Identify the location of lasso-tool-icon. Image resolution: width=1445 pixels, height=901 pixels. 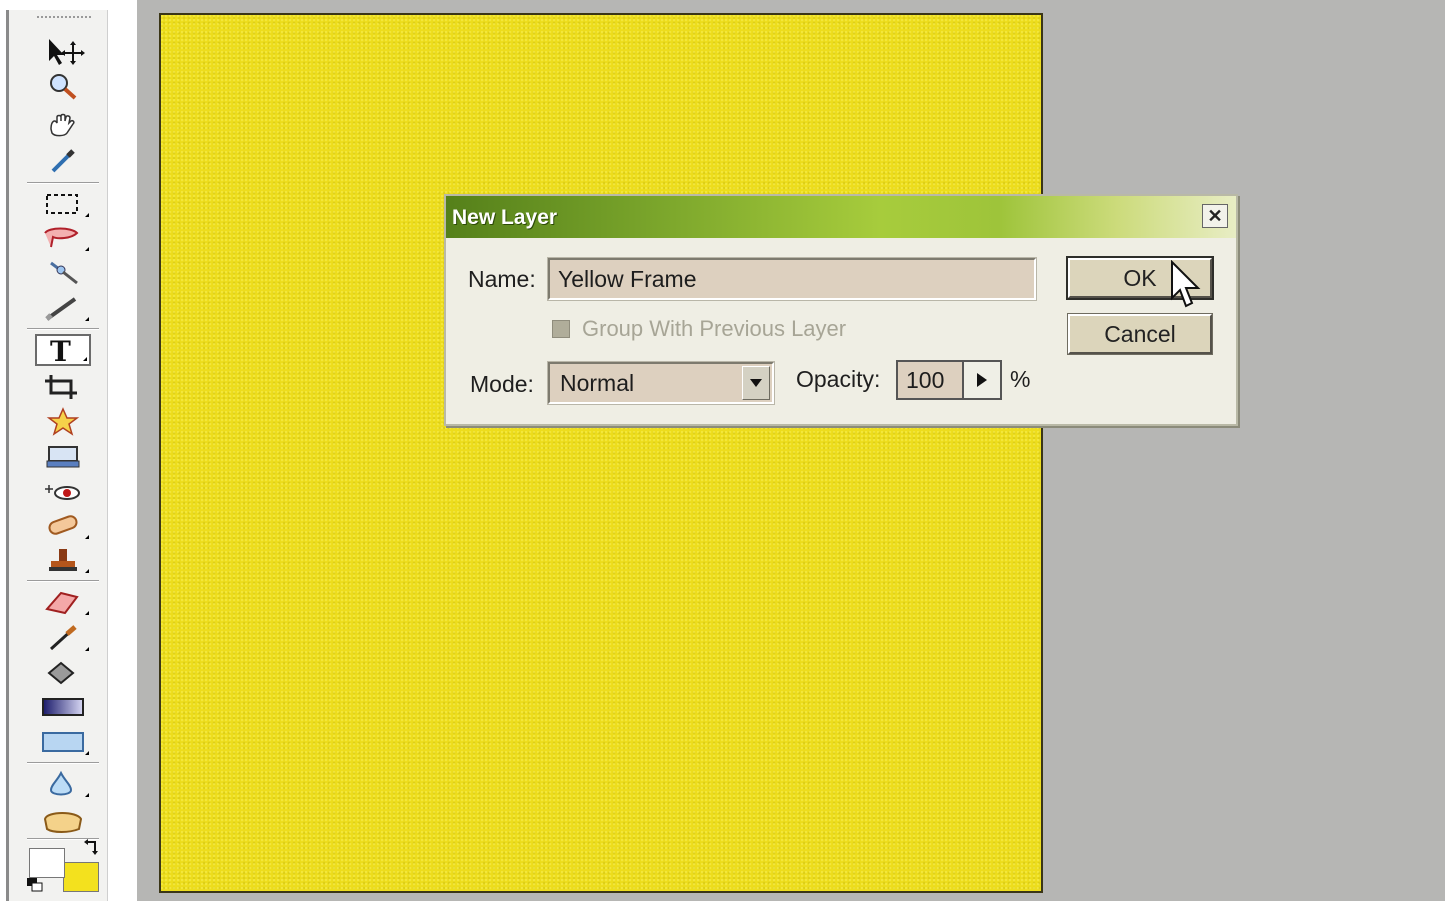
(63, 238).